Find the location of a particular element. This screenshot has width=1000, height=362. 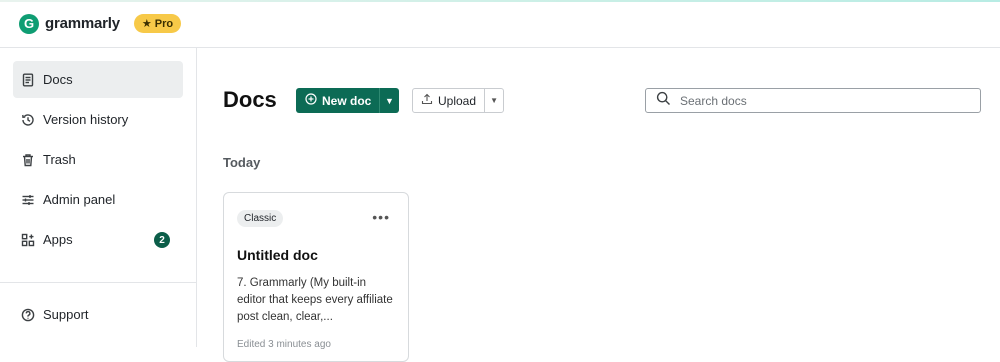

apps-icon is located at coordinates (28, 240).